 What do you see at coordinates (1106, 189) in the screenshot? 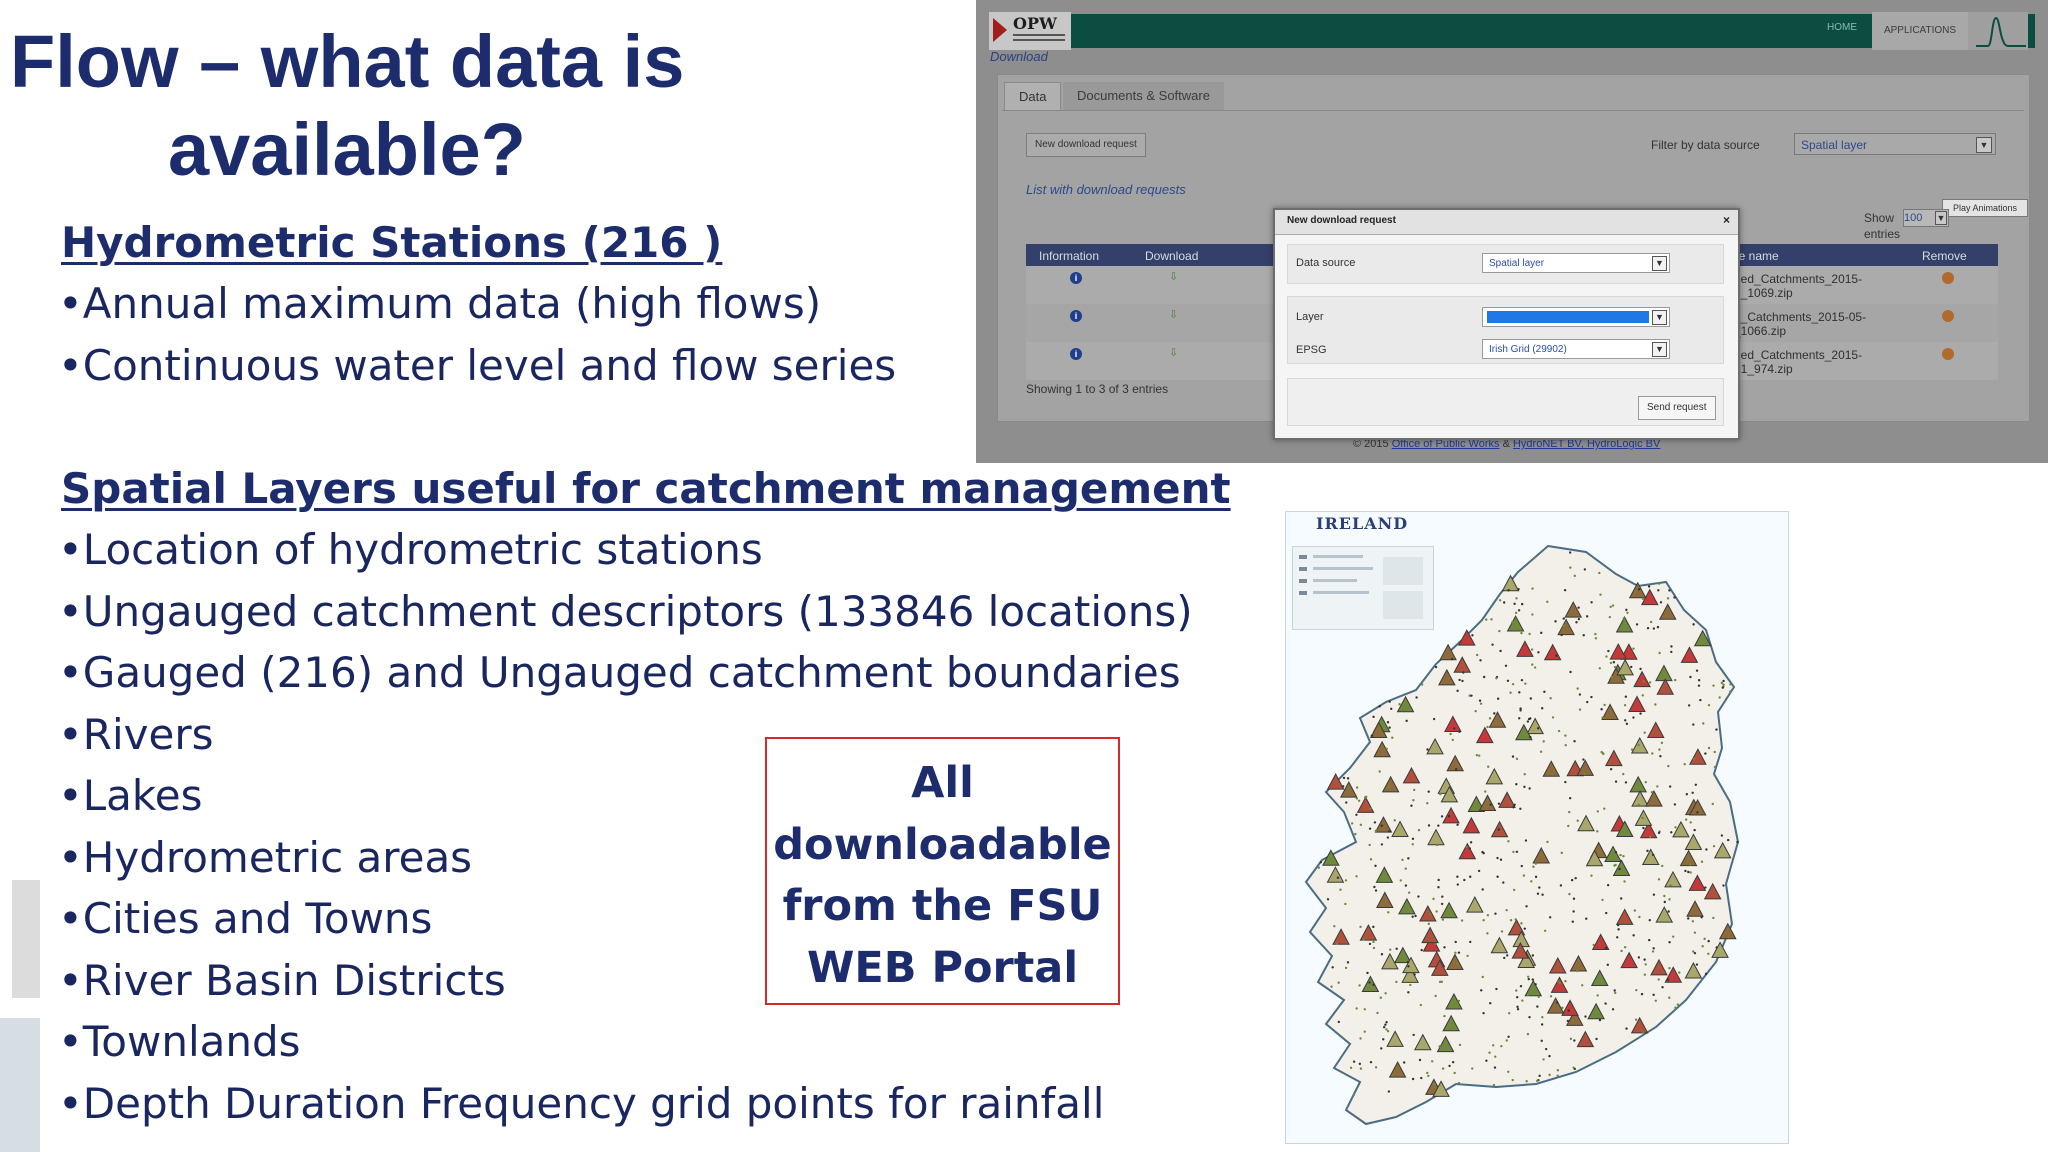
I see `list-title: List with download requests` at bounding box center [1106, 189].